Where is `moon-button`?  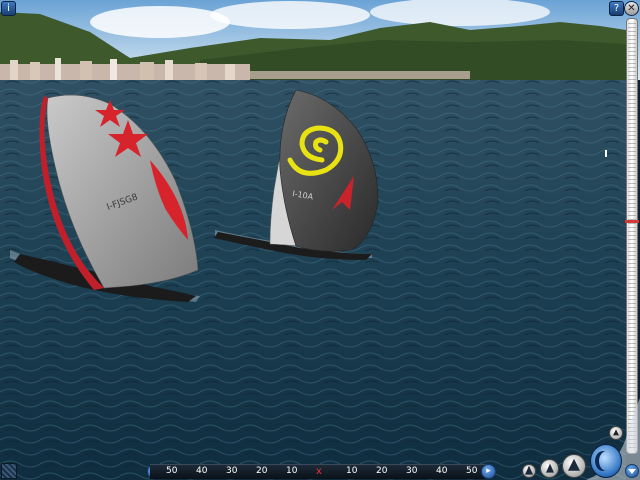
moon-button is located at coordinates (606, 461).